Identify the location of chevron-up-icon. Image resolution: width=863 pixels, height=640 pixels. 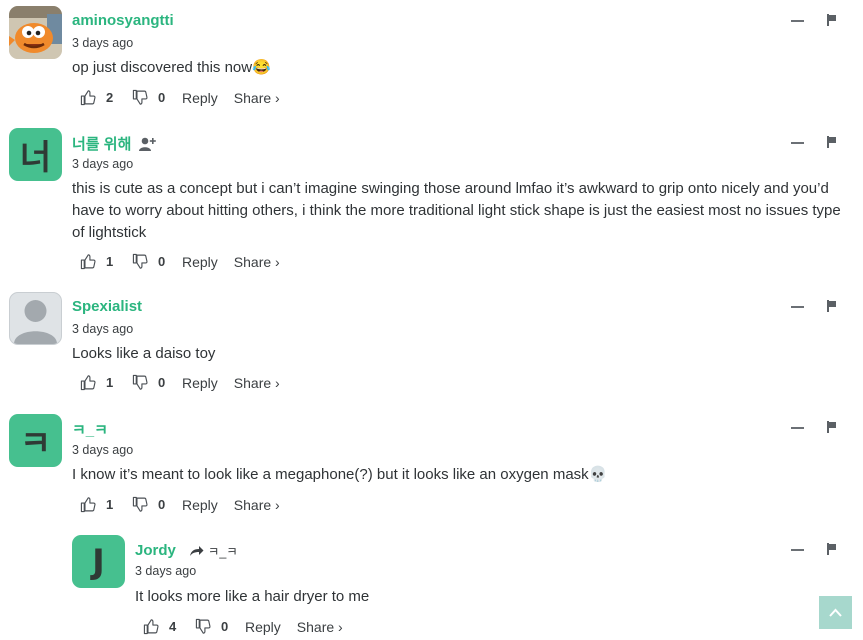
(835, 612).